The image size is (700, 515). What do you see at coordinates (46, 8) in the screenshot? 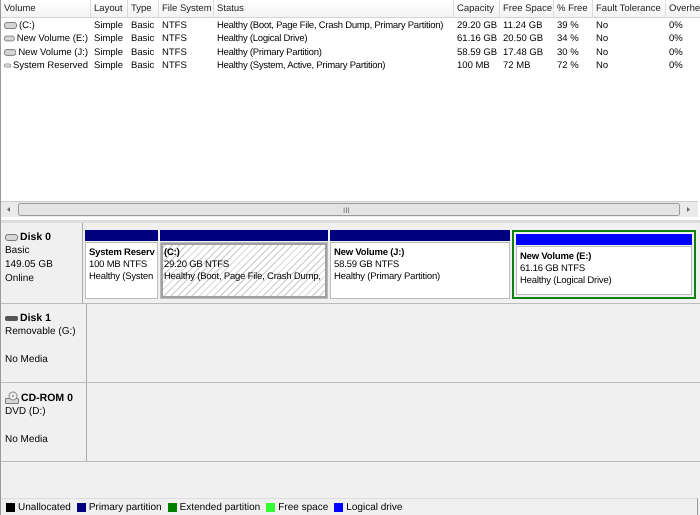
I see `column-header: Volume` at bounding box center [46, 8].